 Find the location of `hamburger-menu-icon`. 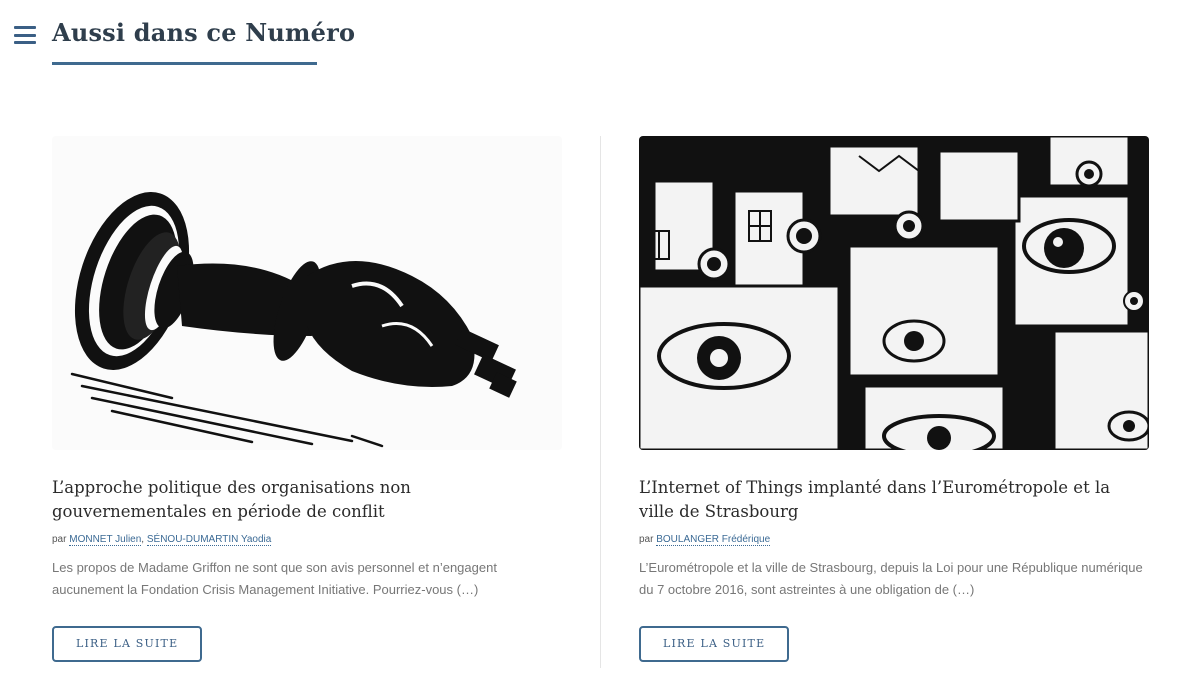

hamburger-menu-icon is located at coordinates (25, 35).